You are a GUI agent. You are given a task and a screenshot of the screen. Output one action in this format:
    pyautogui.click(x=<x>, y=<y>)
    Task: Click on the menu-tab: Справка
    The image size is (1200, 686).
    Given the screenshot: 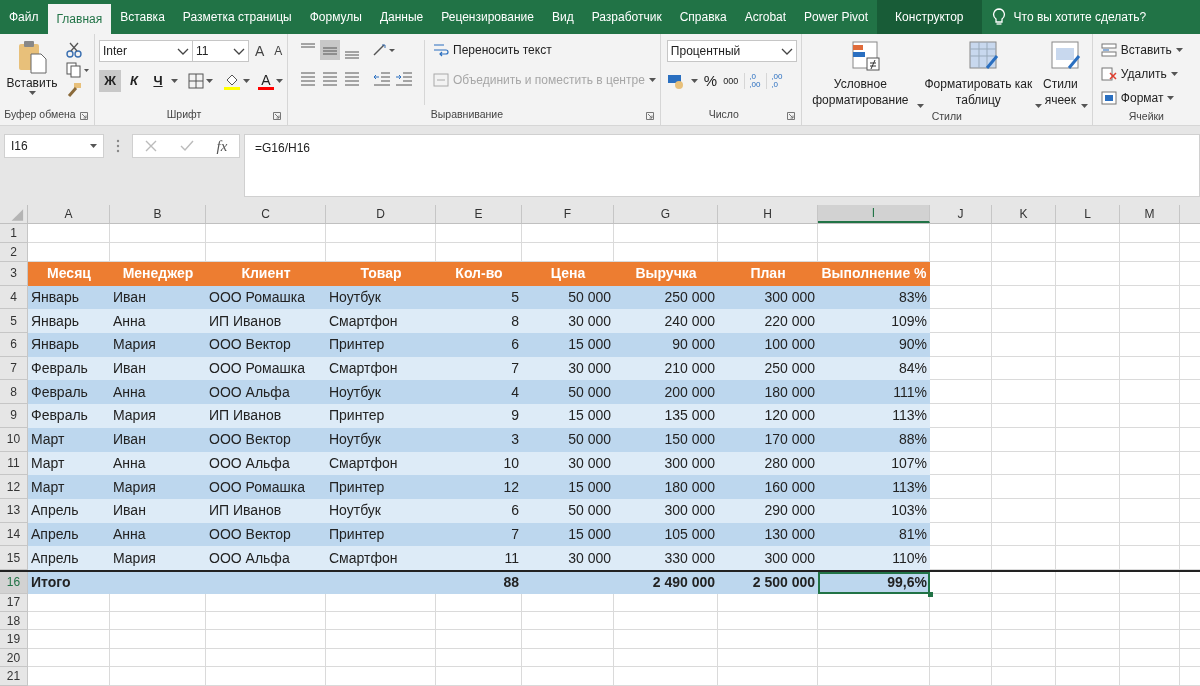 What is the action you would take?
    pyautogui.click(x=703, y=17)
    